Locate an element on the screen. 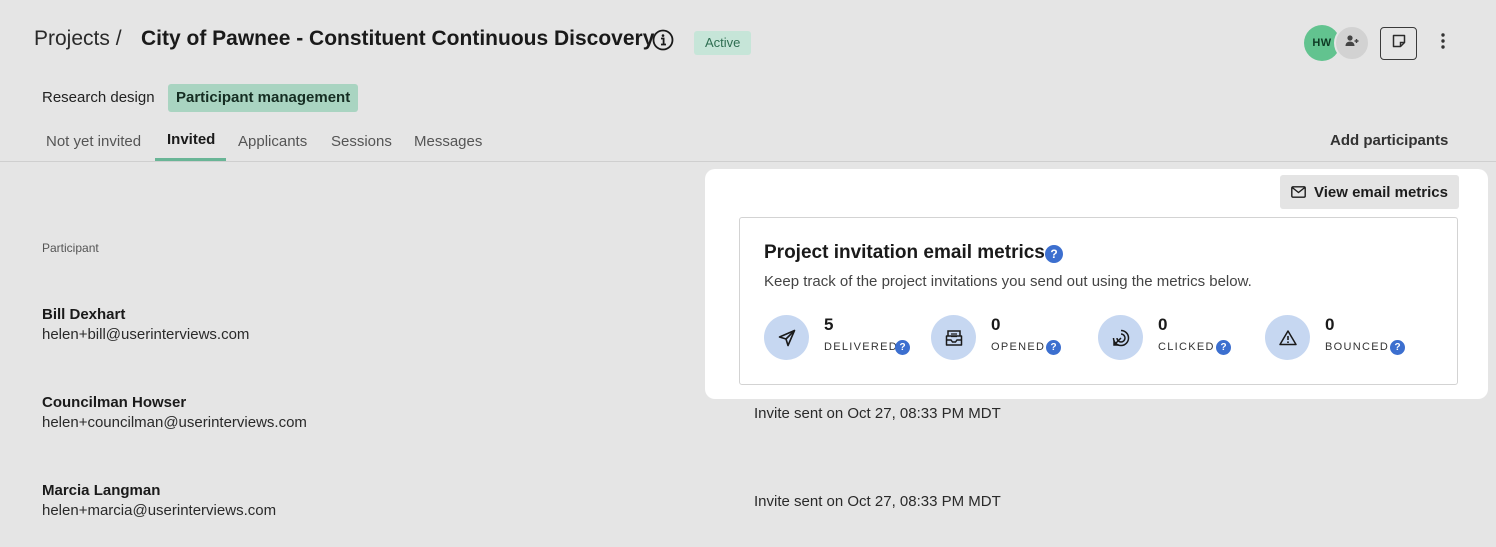  opened-label: OPENED is located at coordinates (1018, 347).